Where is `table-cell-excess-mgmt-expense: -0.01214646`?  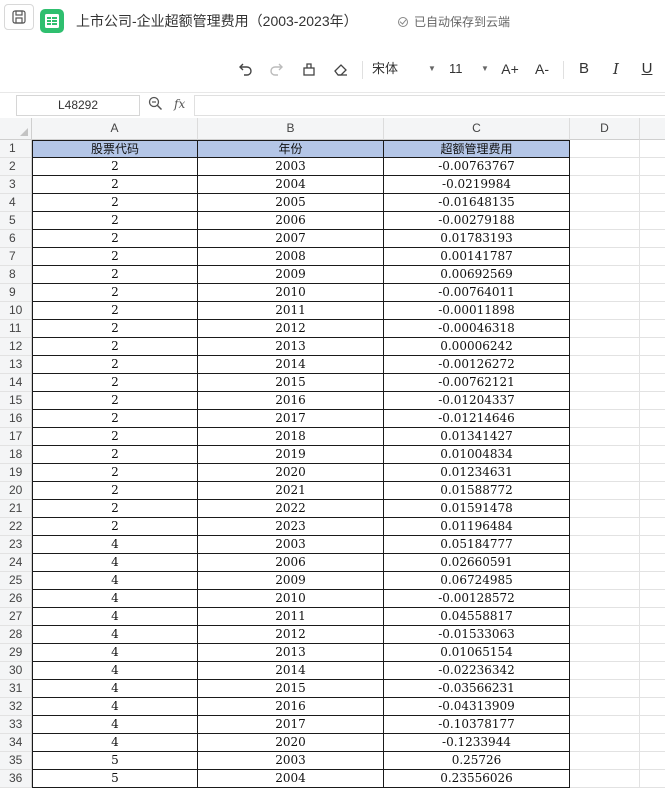 table-cell-excess-mgmt-expense: -0.01214646 is located at coordinates (477, 419).